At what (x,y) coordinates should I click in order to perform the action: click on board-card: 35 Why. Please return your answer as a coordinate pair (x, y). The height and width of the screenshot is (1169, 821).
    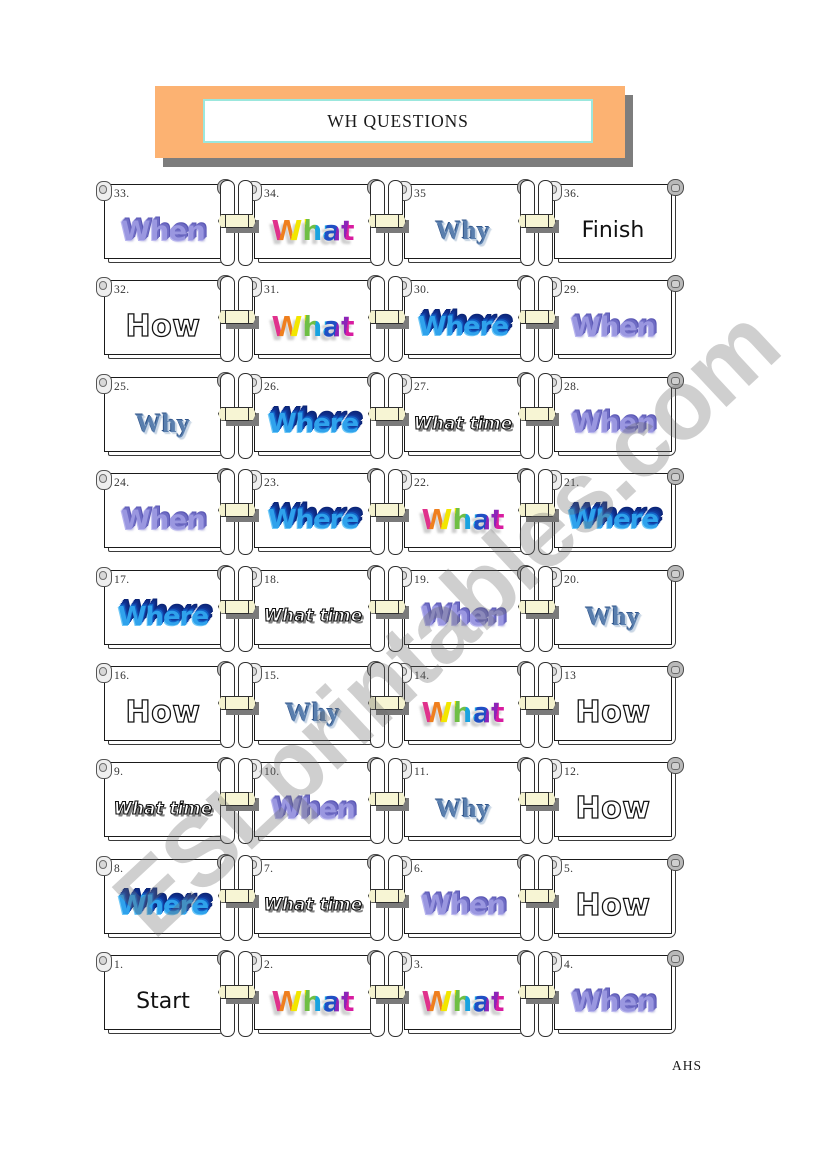
    Looking at the image, I should click on (465, 221).